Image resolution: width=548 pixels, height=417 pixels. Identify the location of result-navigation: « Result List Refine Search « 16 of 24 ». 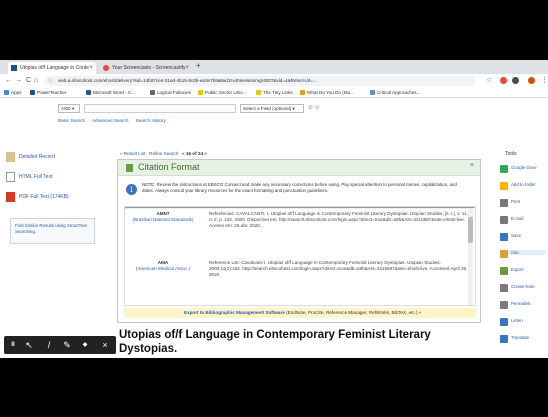
(163, 153).